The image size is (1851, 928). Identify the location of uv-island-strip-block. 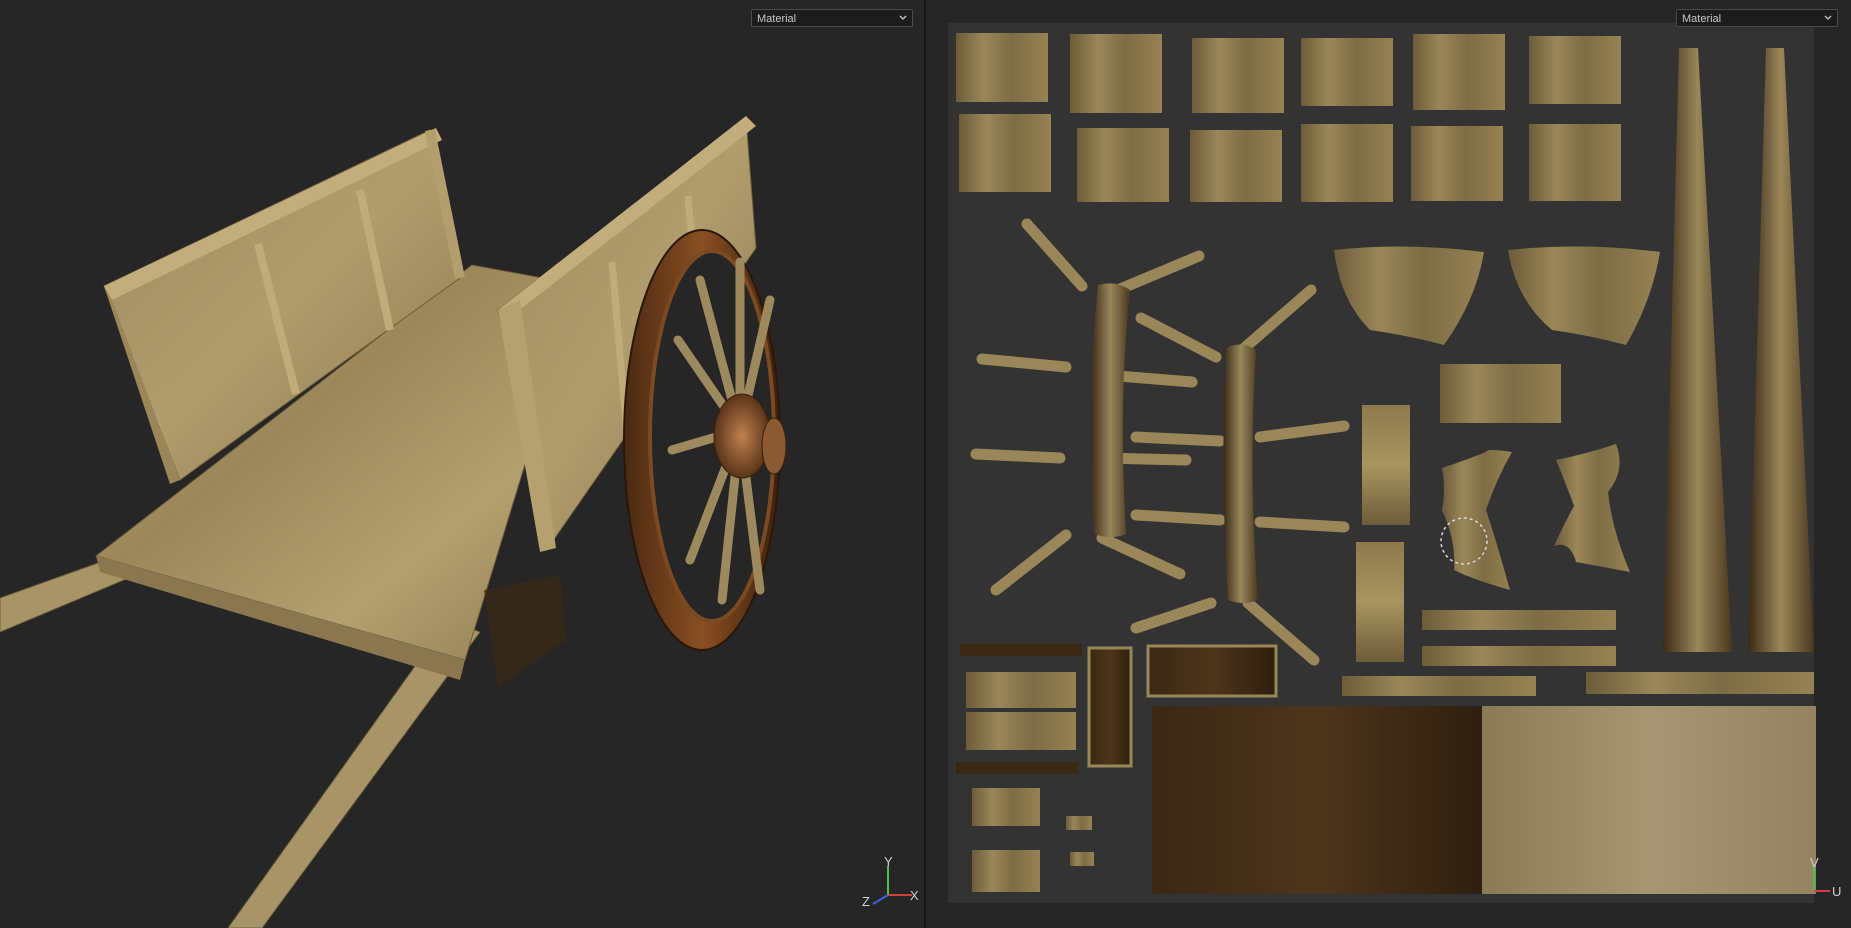
(1500, 393).